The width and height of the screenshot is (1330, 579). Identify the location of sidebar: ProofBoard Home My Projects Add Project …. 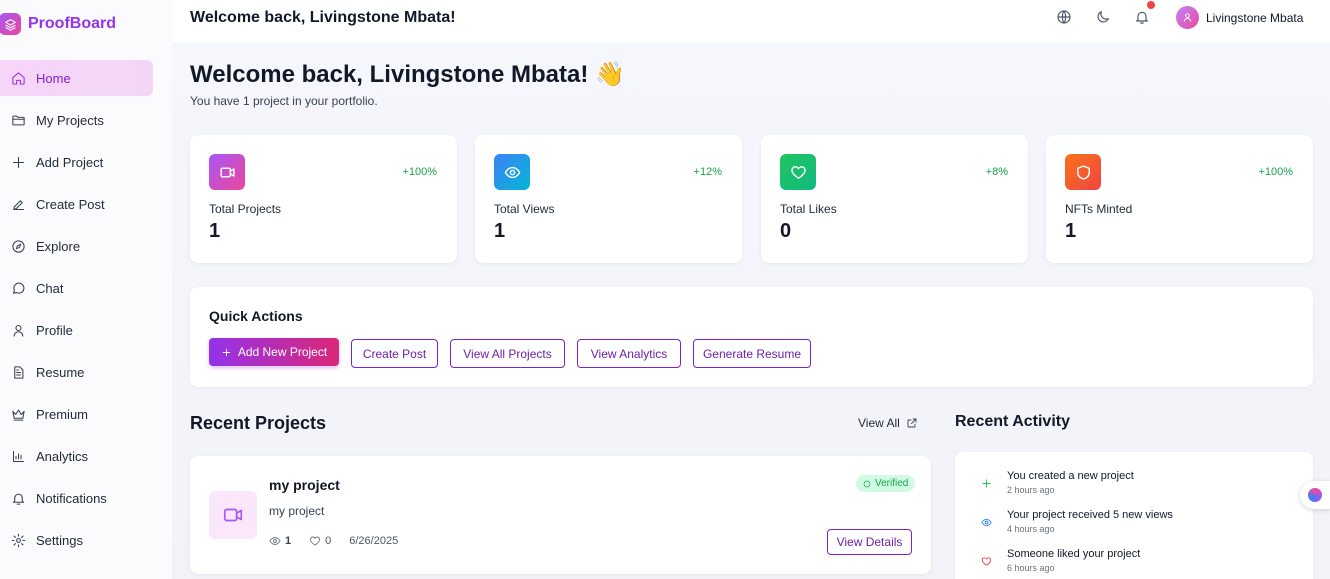
(86, 289).